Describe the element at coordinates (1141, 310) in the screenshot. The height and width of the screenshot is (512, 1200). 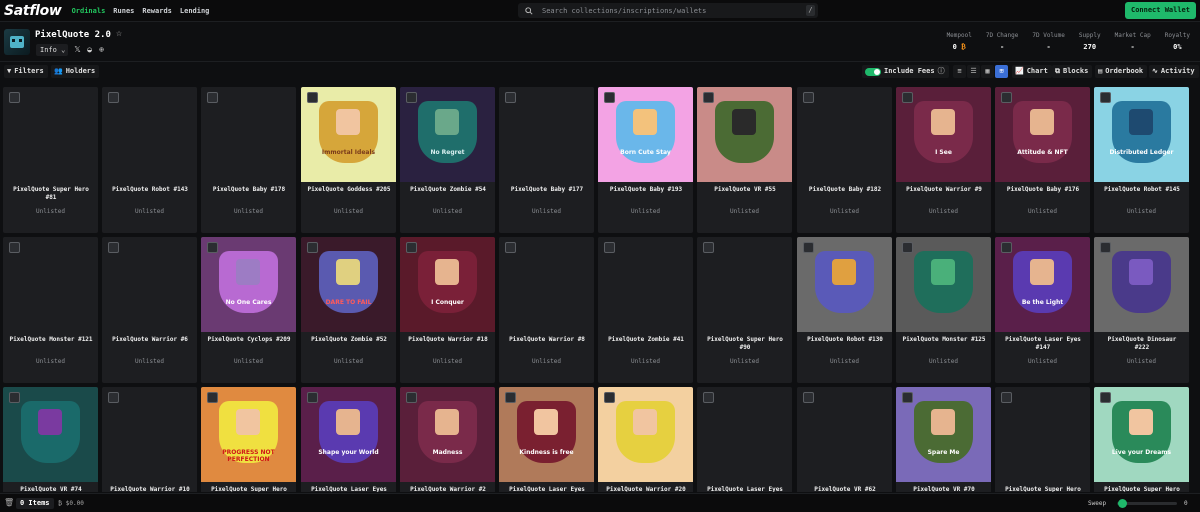
I see `inscription-card: PixelQuote Dinosaur #222 Unlisted` at that location.